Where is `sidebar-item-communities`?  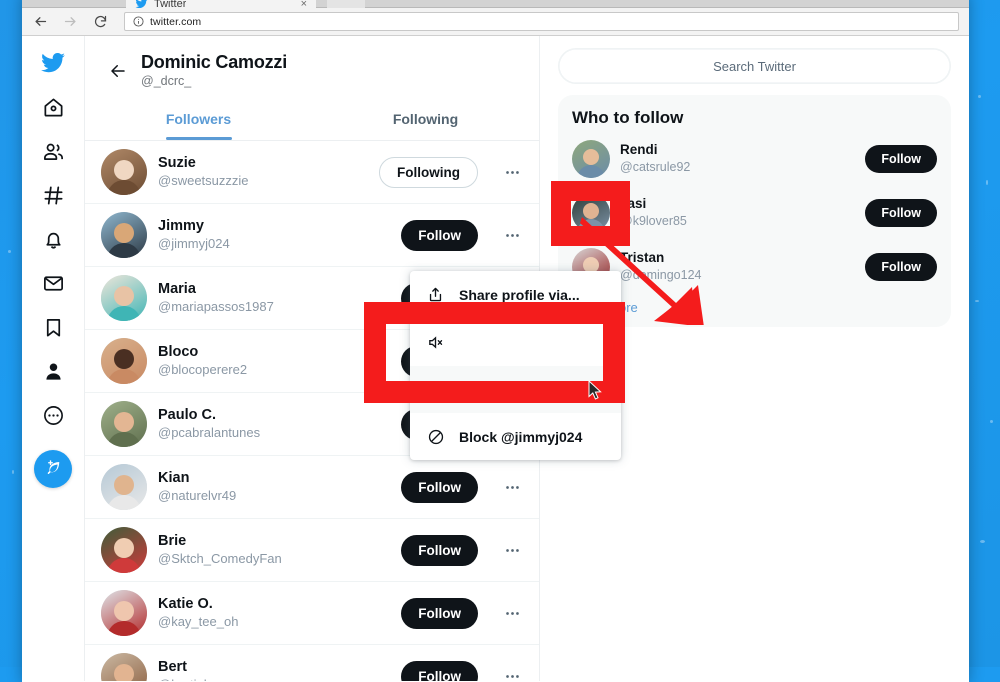 sidebar-item-communities is located at coordinates (53, 151).